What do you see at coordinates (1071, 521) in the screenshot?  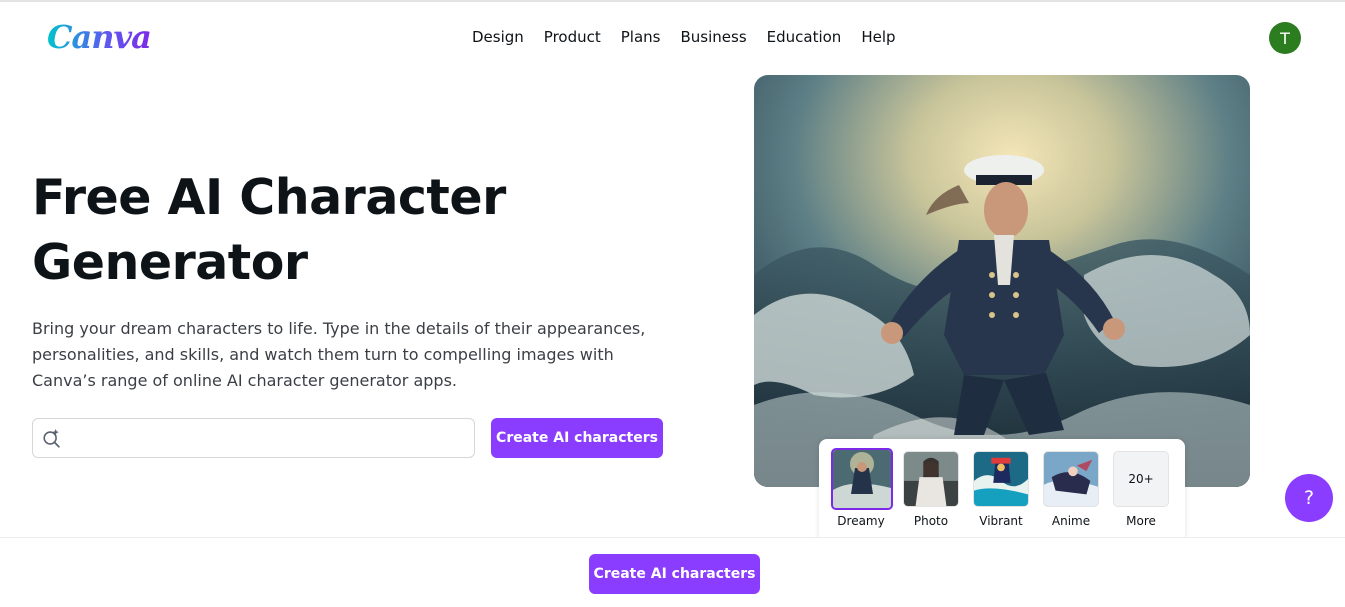 I see `style-label-anime: Anime` at bounding box center [1071, 521].